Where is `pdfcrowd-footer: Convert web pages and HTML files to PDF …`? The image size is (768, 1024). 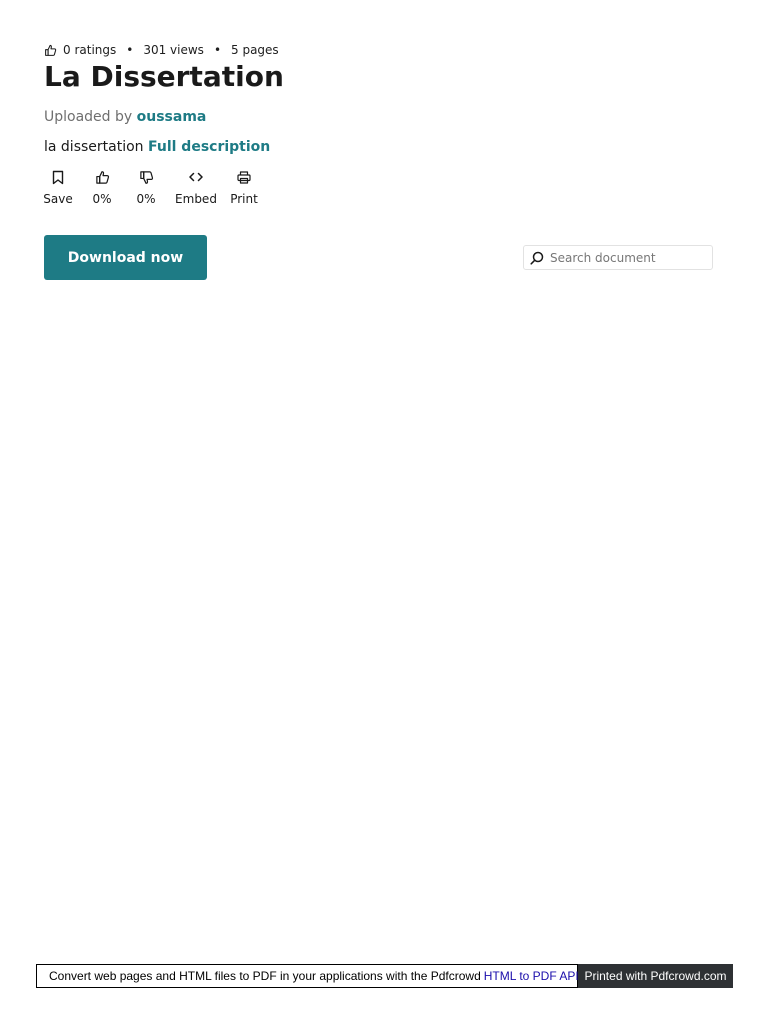 pdfcrowd-footer: Convert web pages and HTML files to PDF … is located at coordinates (384, 976).